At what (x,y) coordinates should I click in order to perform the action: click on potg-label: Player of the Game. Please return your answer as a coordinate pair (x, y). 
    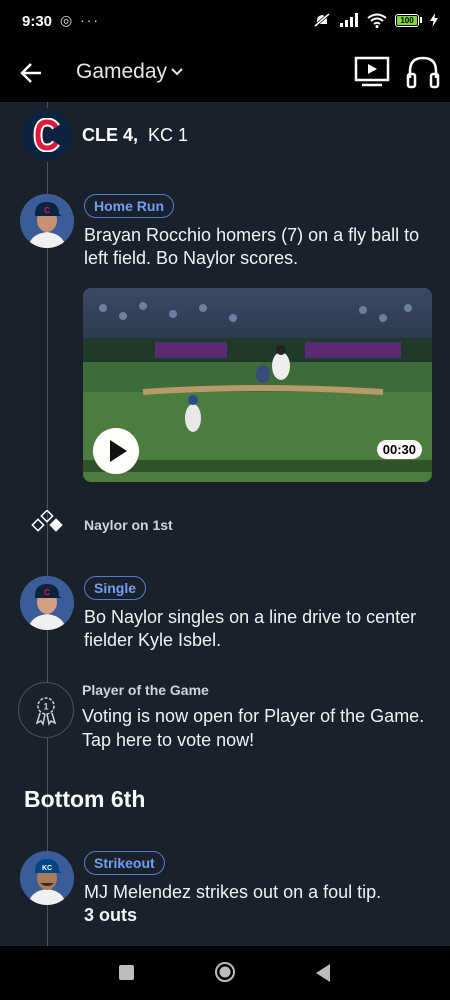
    Looking at the image, I should click on (145, 690).